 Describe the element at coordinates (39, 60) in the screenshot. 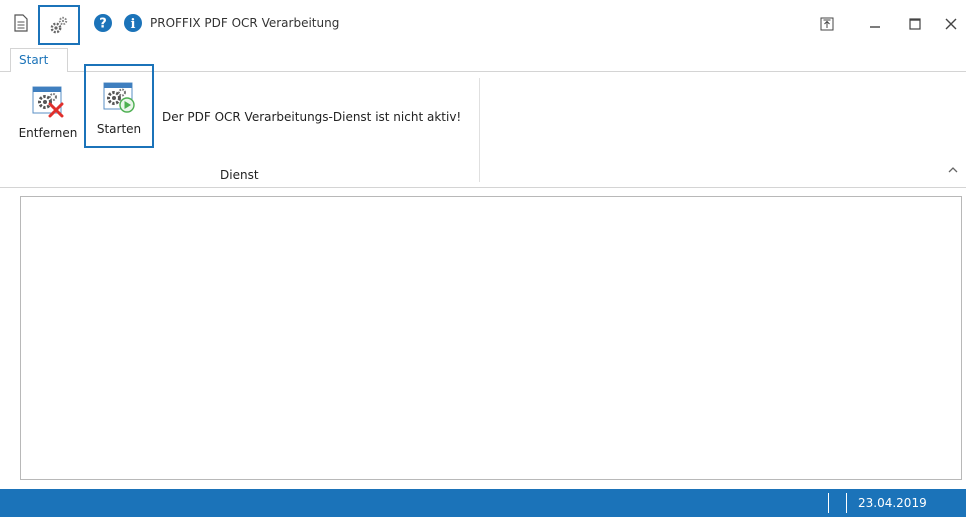

I see `tab-start: Start` at that location.